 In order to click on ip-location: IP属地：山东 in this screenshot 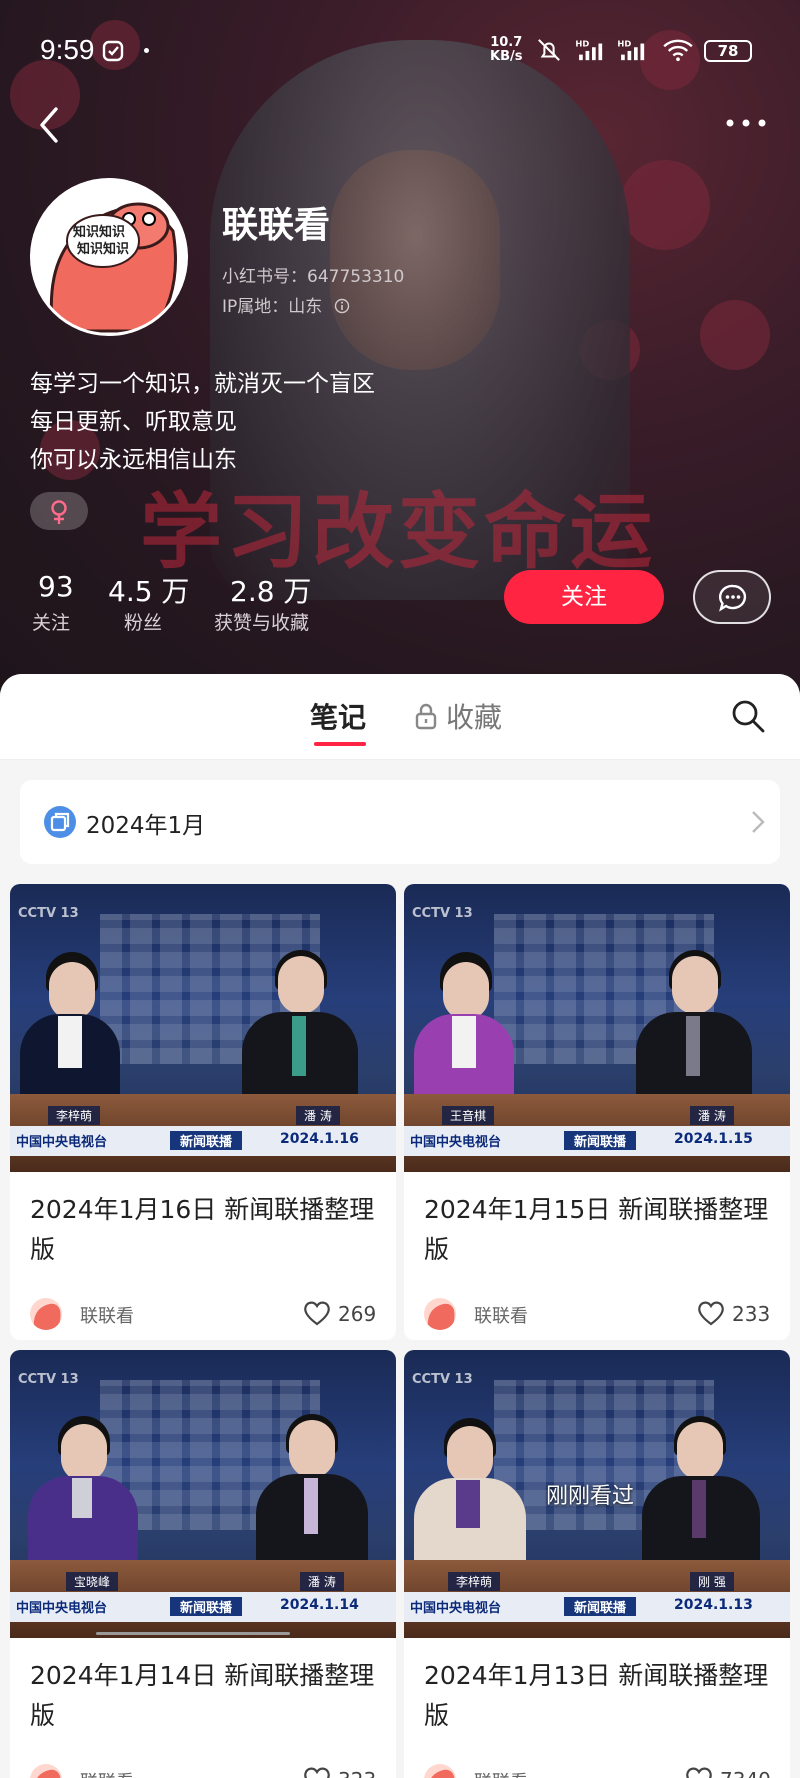, I will do `click(286, 304)`.